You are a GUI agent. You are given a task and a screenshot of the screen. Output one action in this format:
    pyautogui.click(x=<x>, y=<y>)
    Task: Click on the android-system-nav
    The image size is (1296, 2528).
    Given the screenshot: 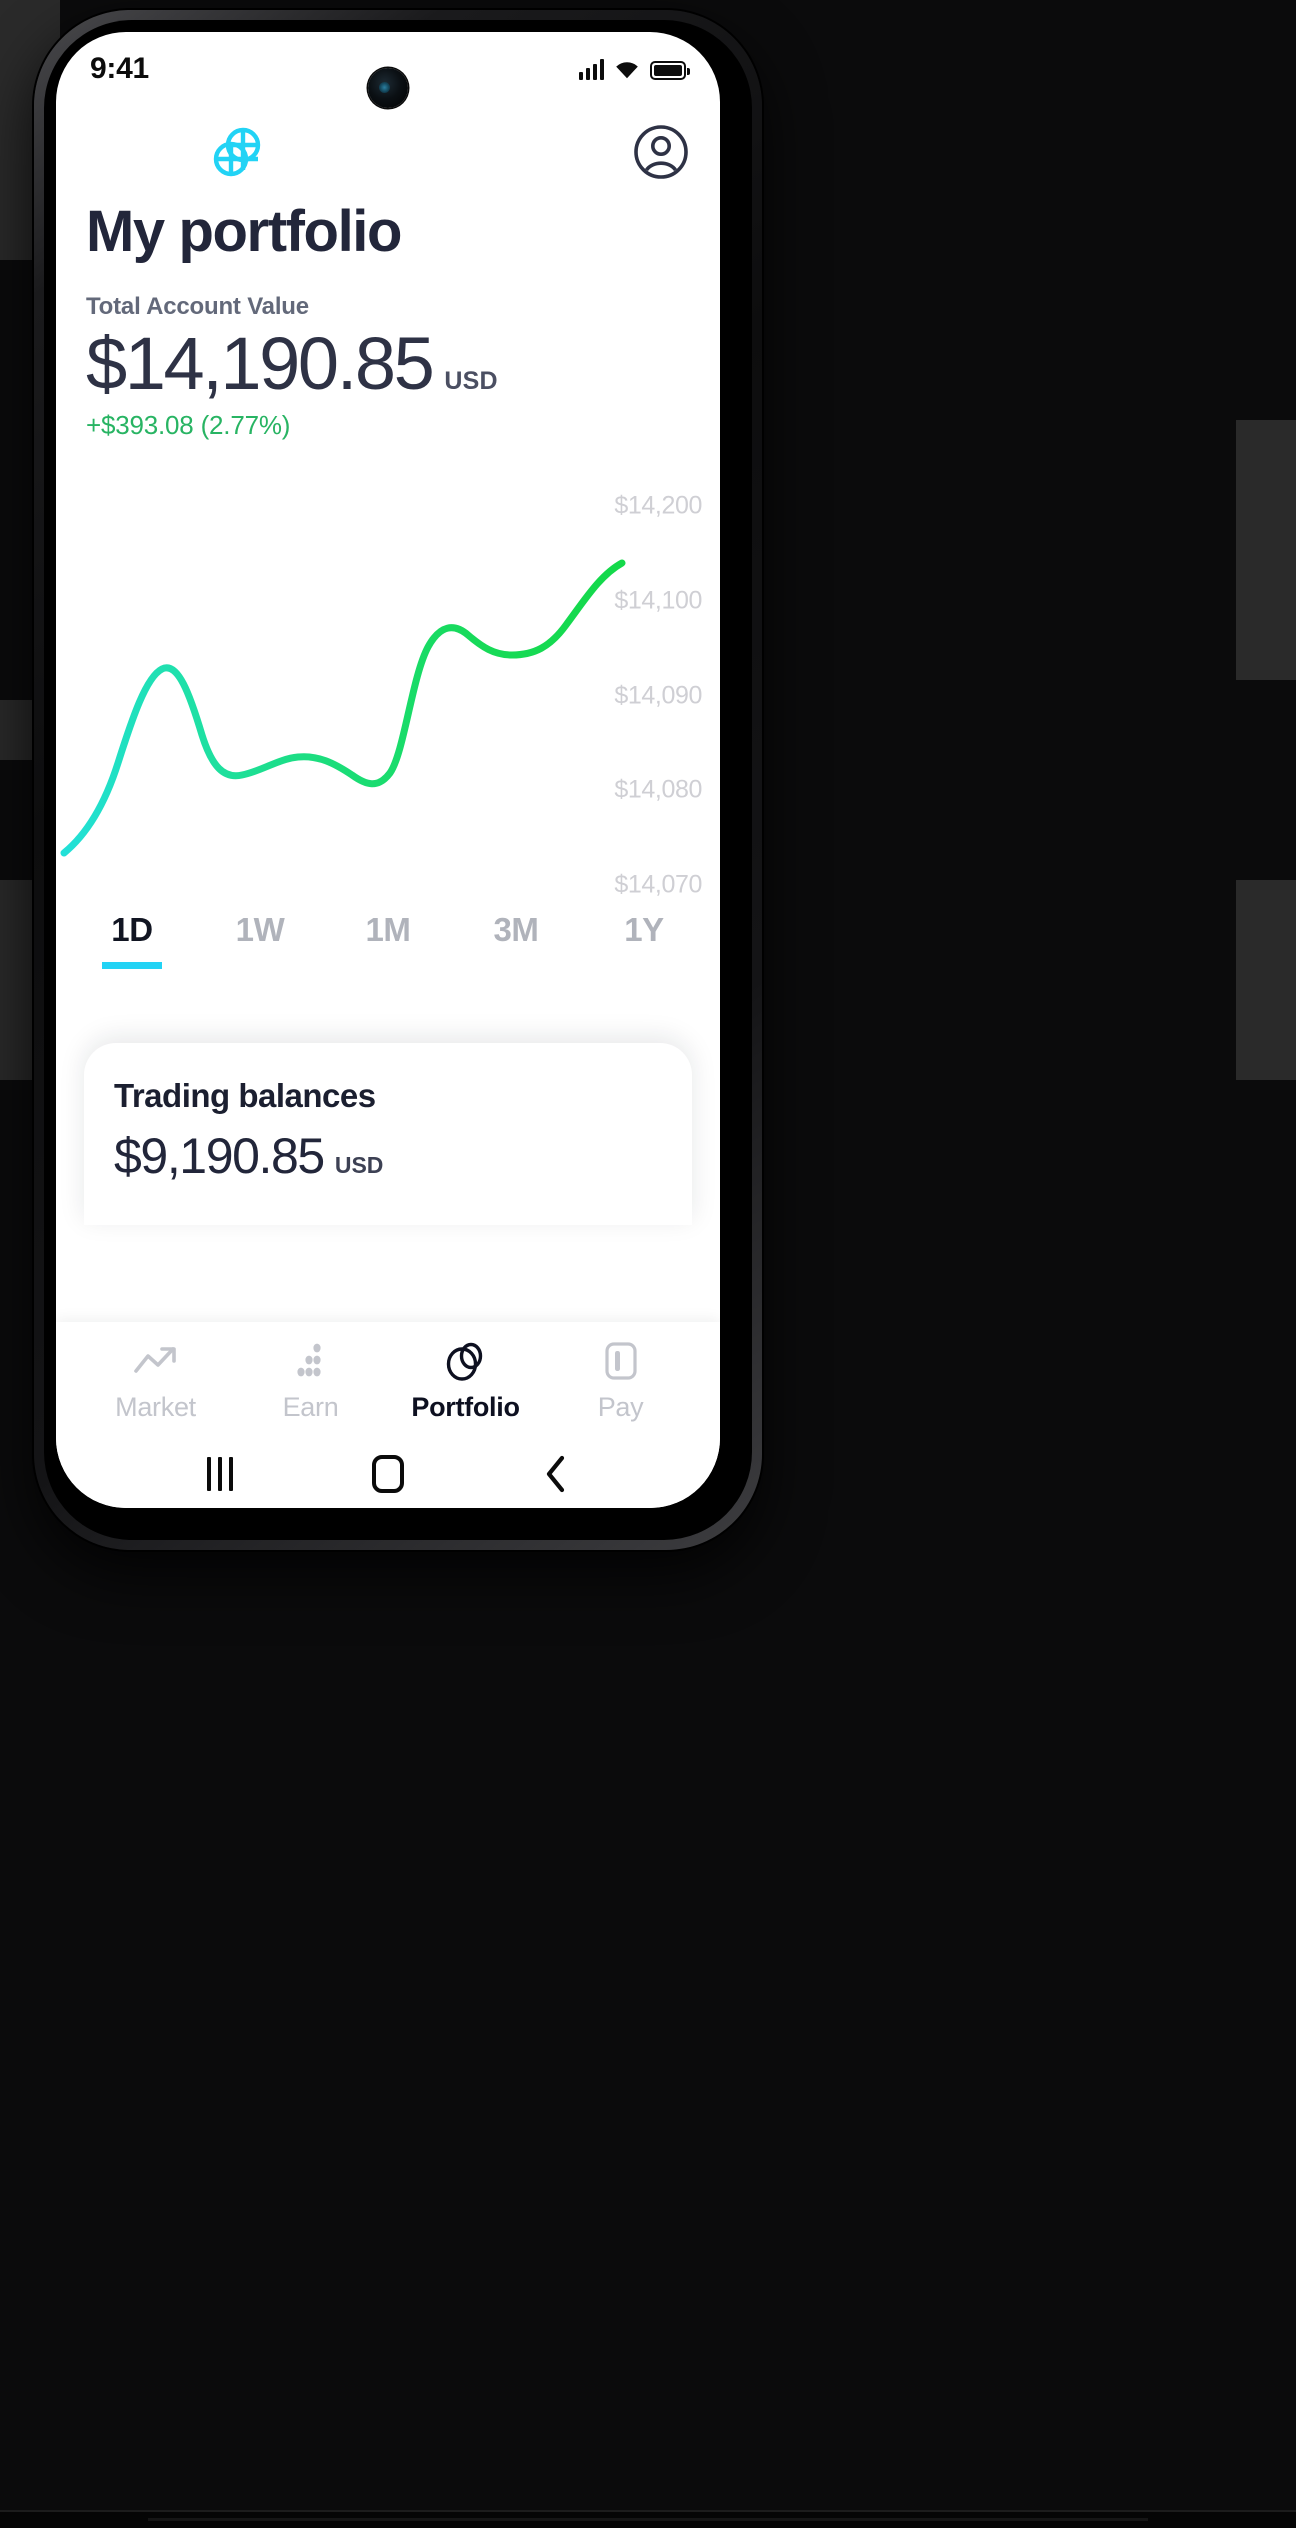 What is the action you would take?
    pyautogui.click(x=388, y=1474)
    